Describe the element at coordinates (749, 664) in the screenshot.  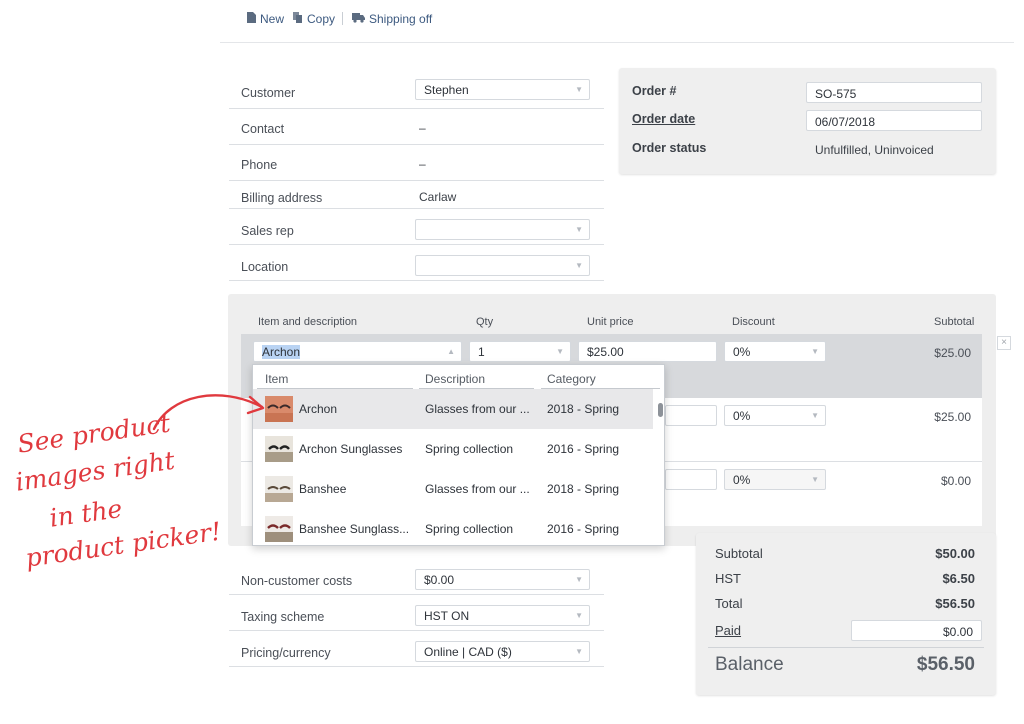
I see `balance-label: Balance` at that location.